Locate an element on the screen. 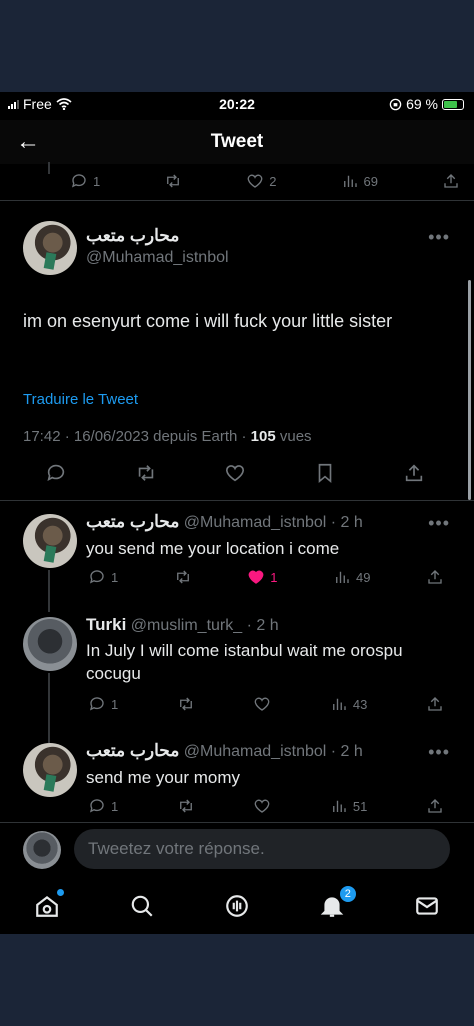 This screenshot has width=474, height=1026. reply-input: Tweetez votre réponse. is located at coordinates (262, 849).